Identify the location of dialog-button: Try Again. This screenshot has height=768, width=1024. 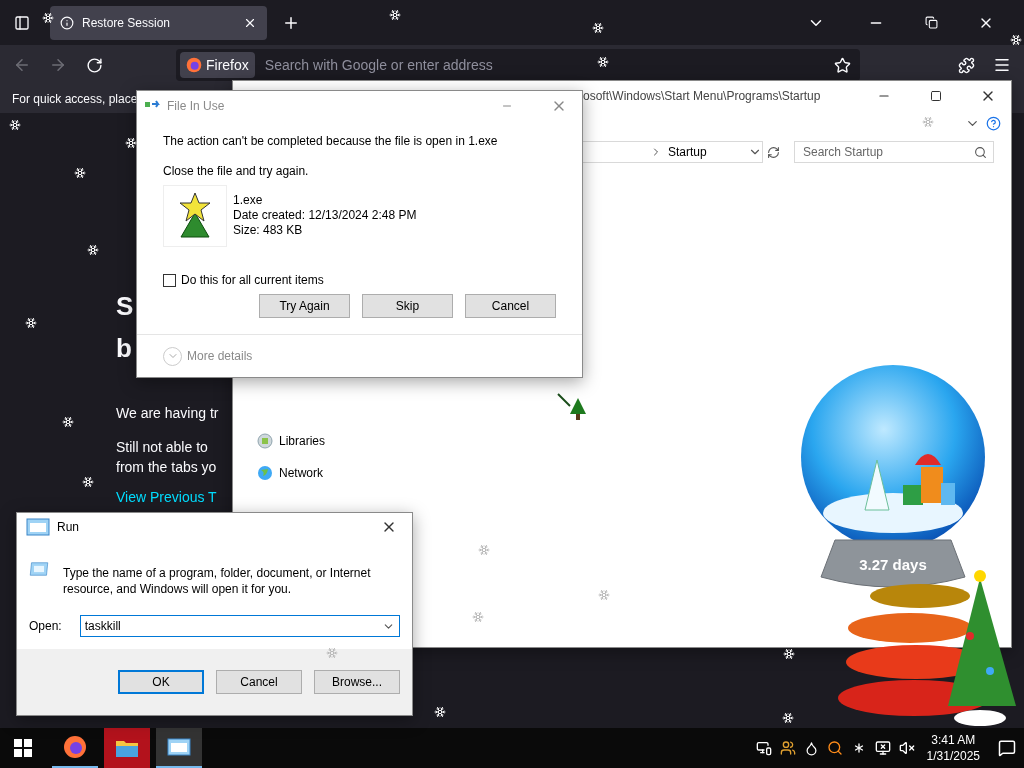
(304, 306).